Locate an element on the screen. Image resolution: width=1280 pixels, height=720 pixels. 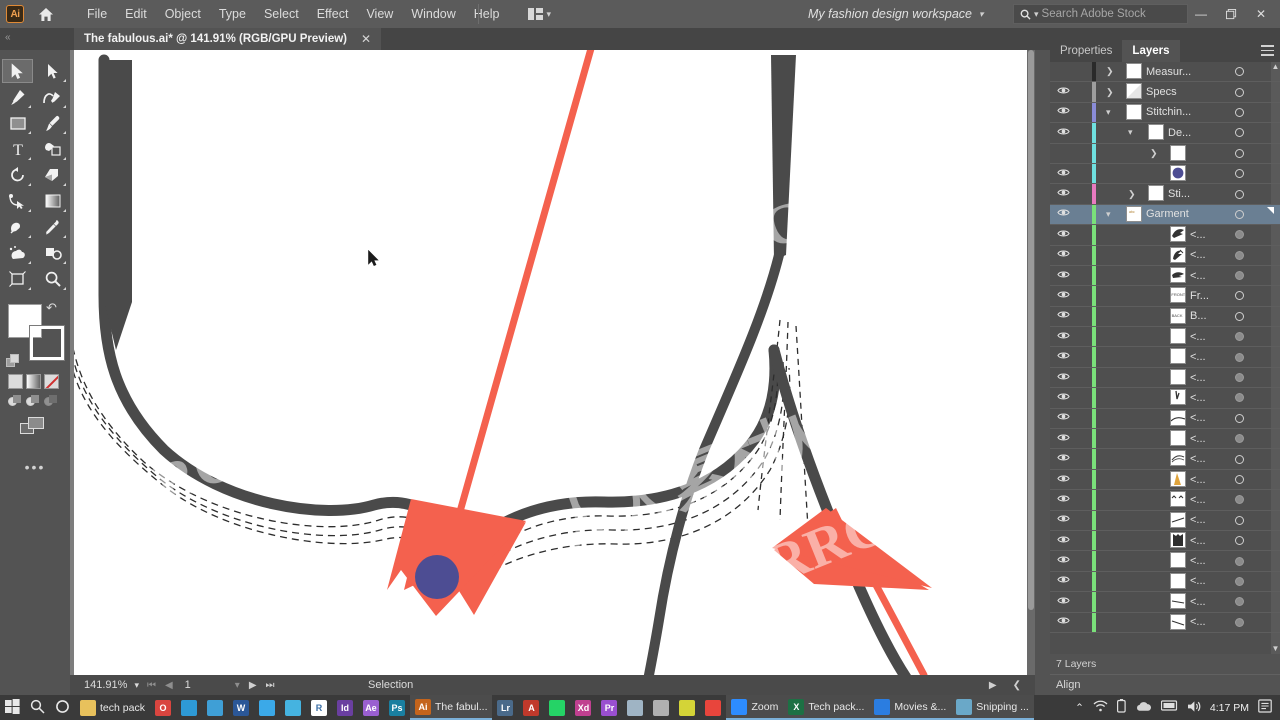
status-menu-button: ▶ is located at coordinates (993, 685).